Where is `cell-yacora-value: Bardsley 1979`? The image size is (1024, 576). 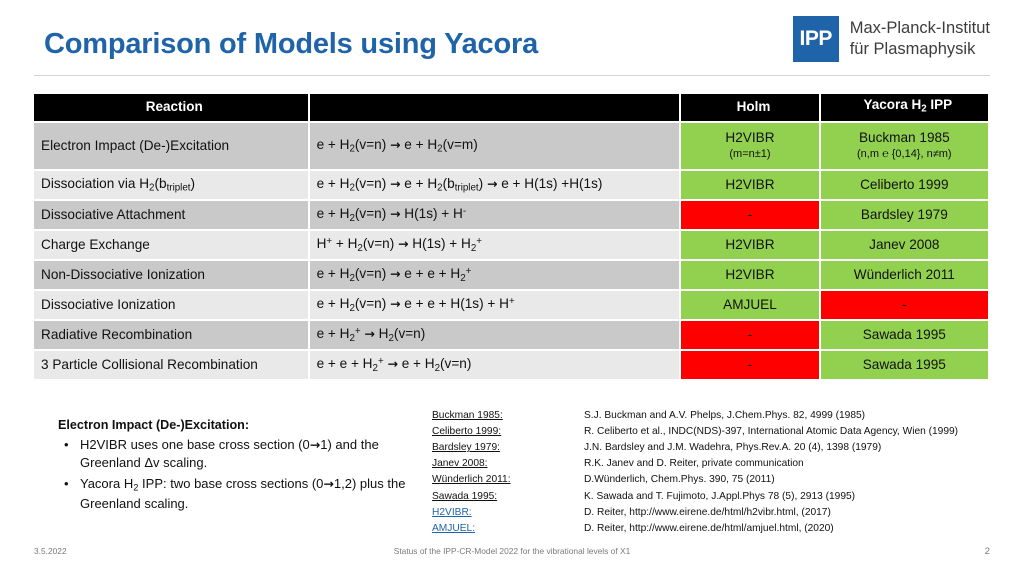
cell-yacora-value: Bardsley 1979 is located at coordinates (904, 214).